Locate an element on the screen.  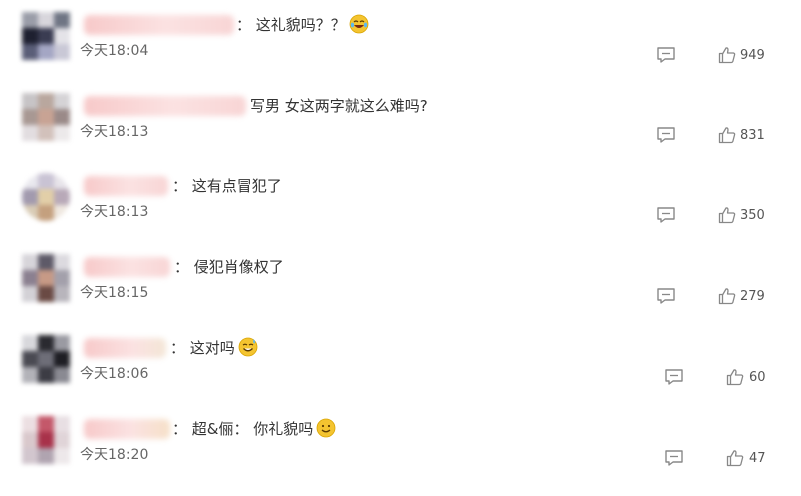
like-count: 949 is located at coordinates (752, 55).